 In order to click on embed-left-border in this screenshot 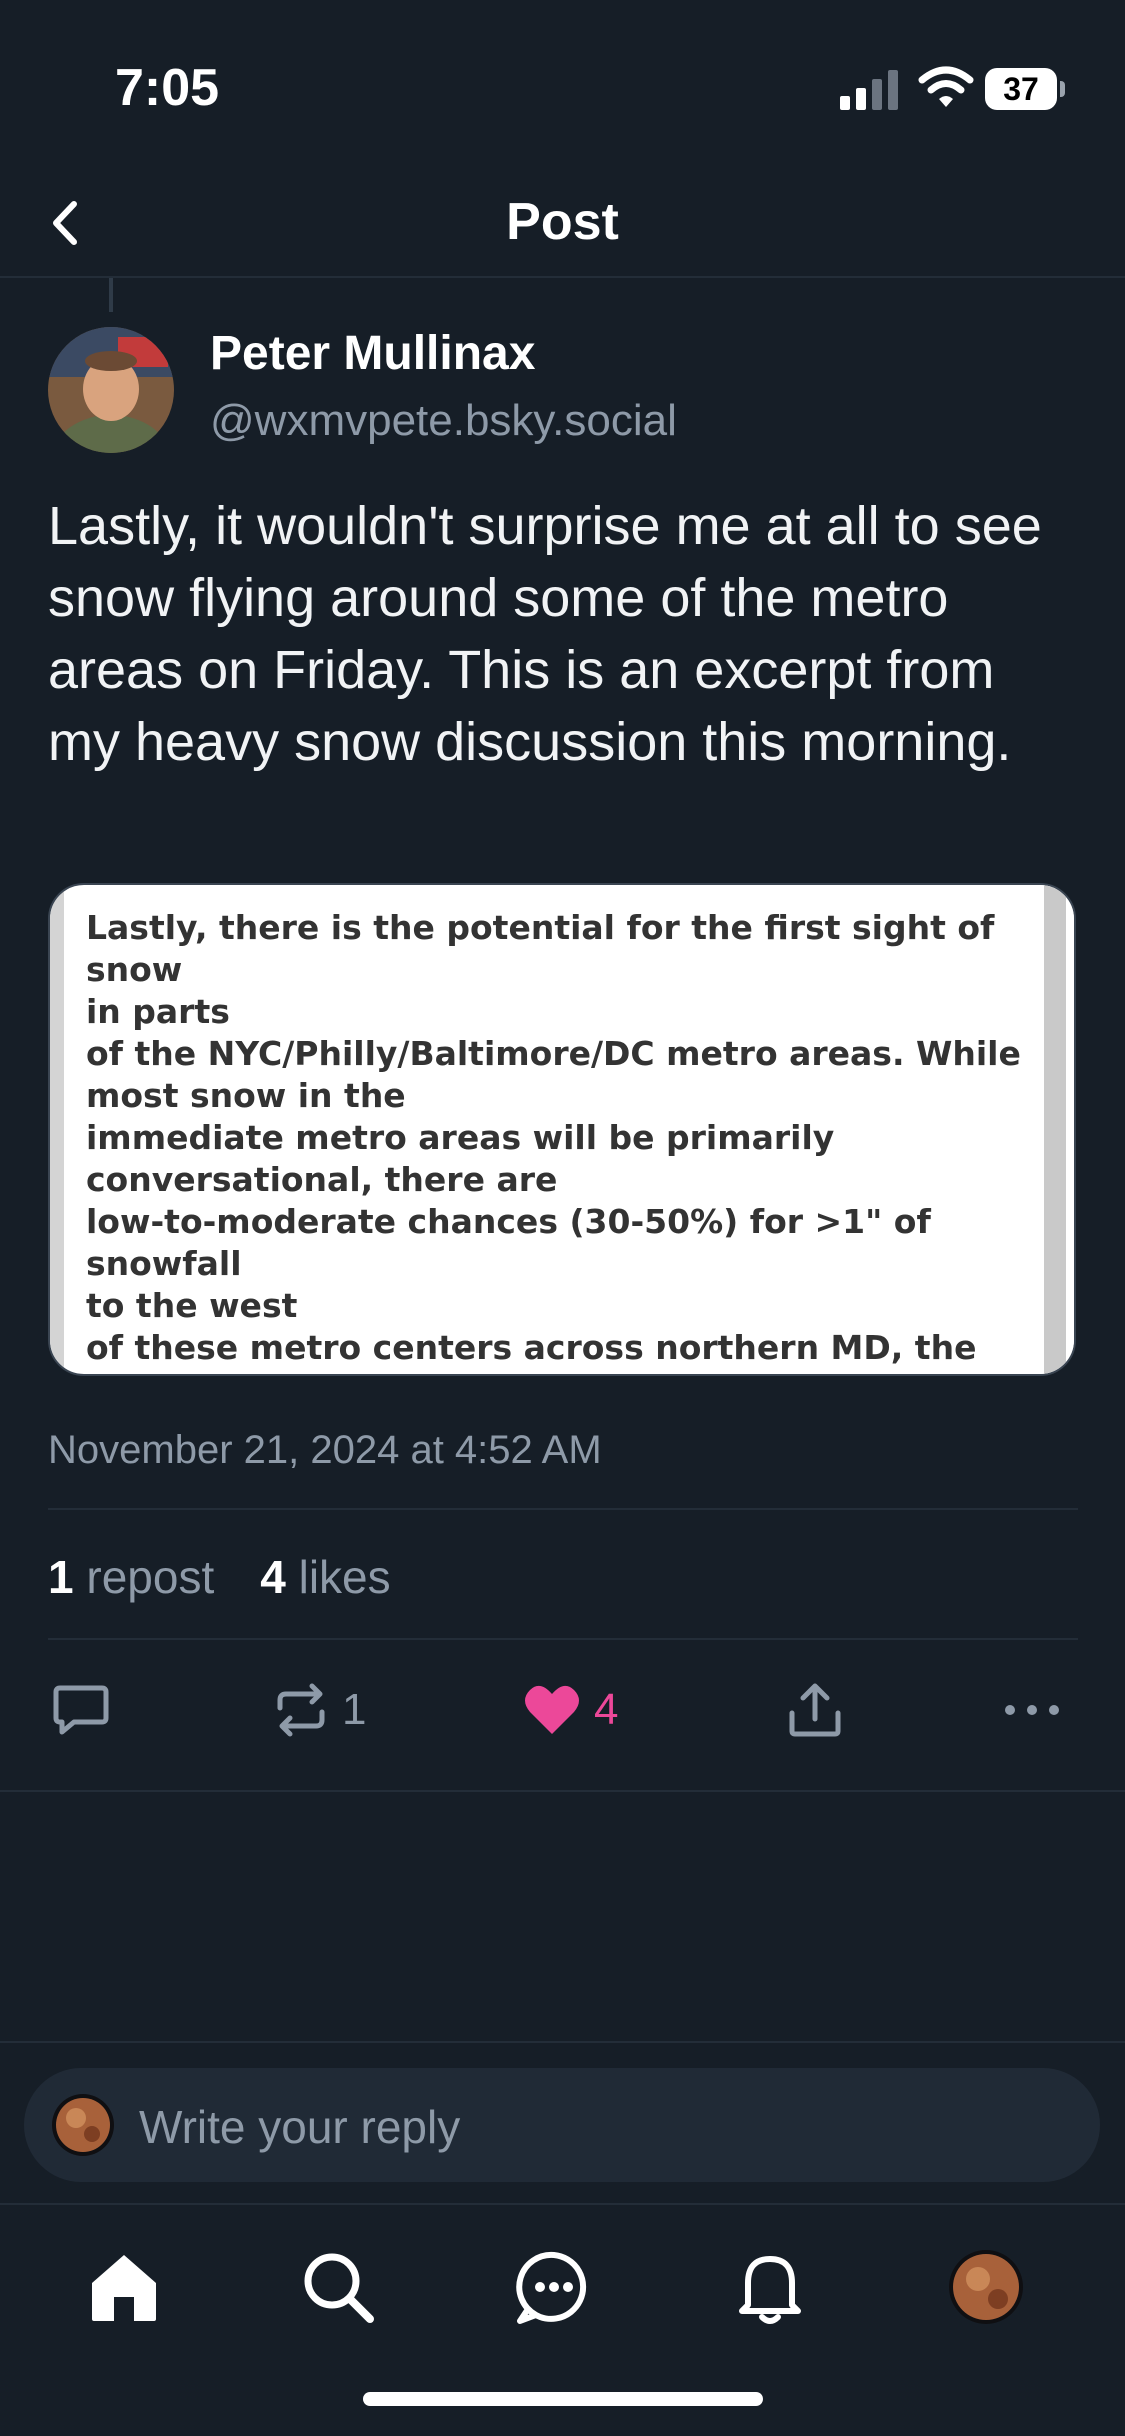, I will do `click(57, 1129)`.